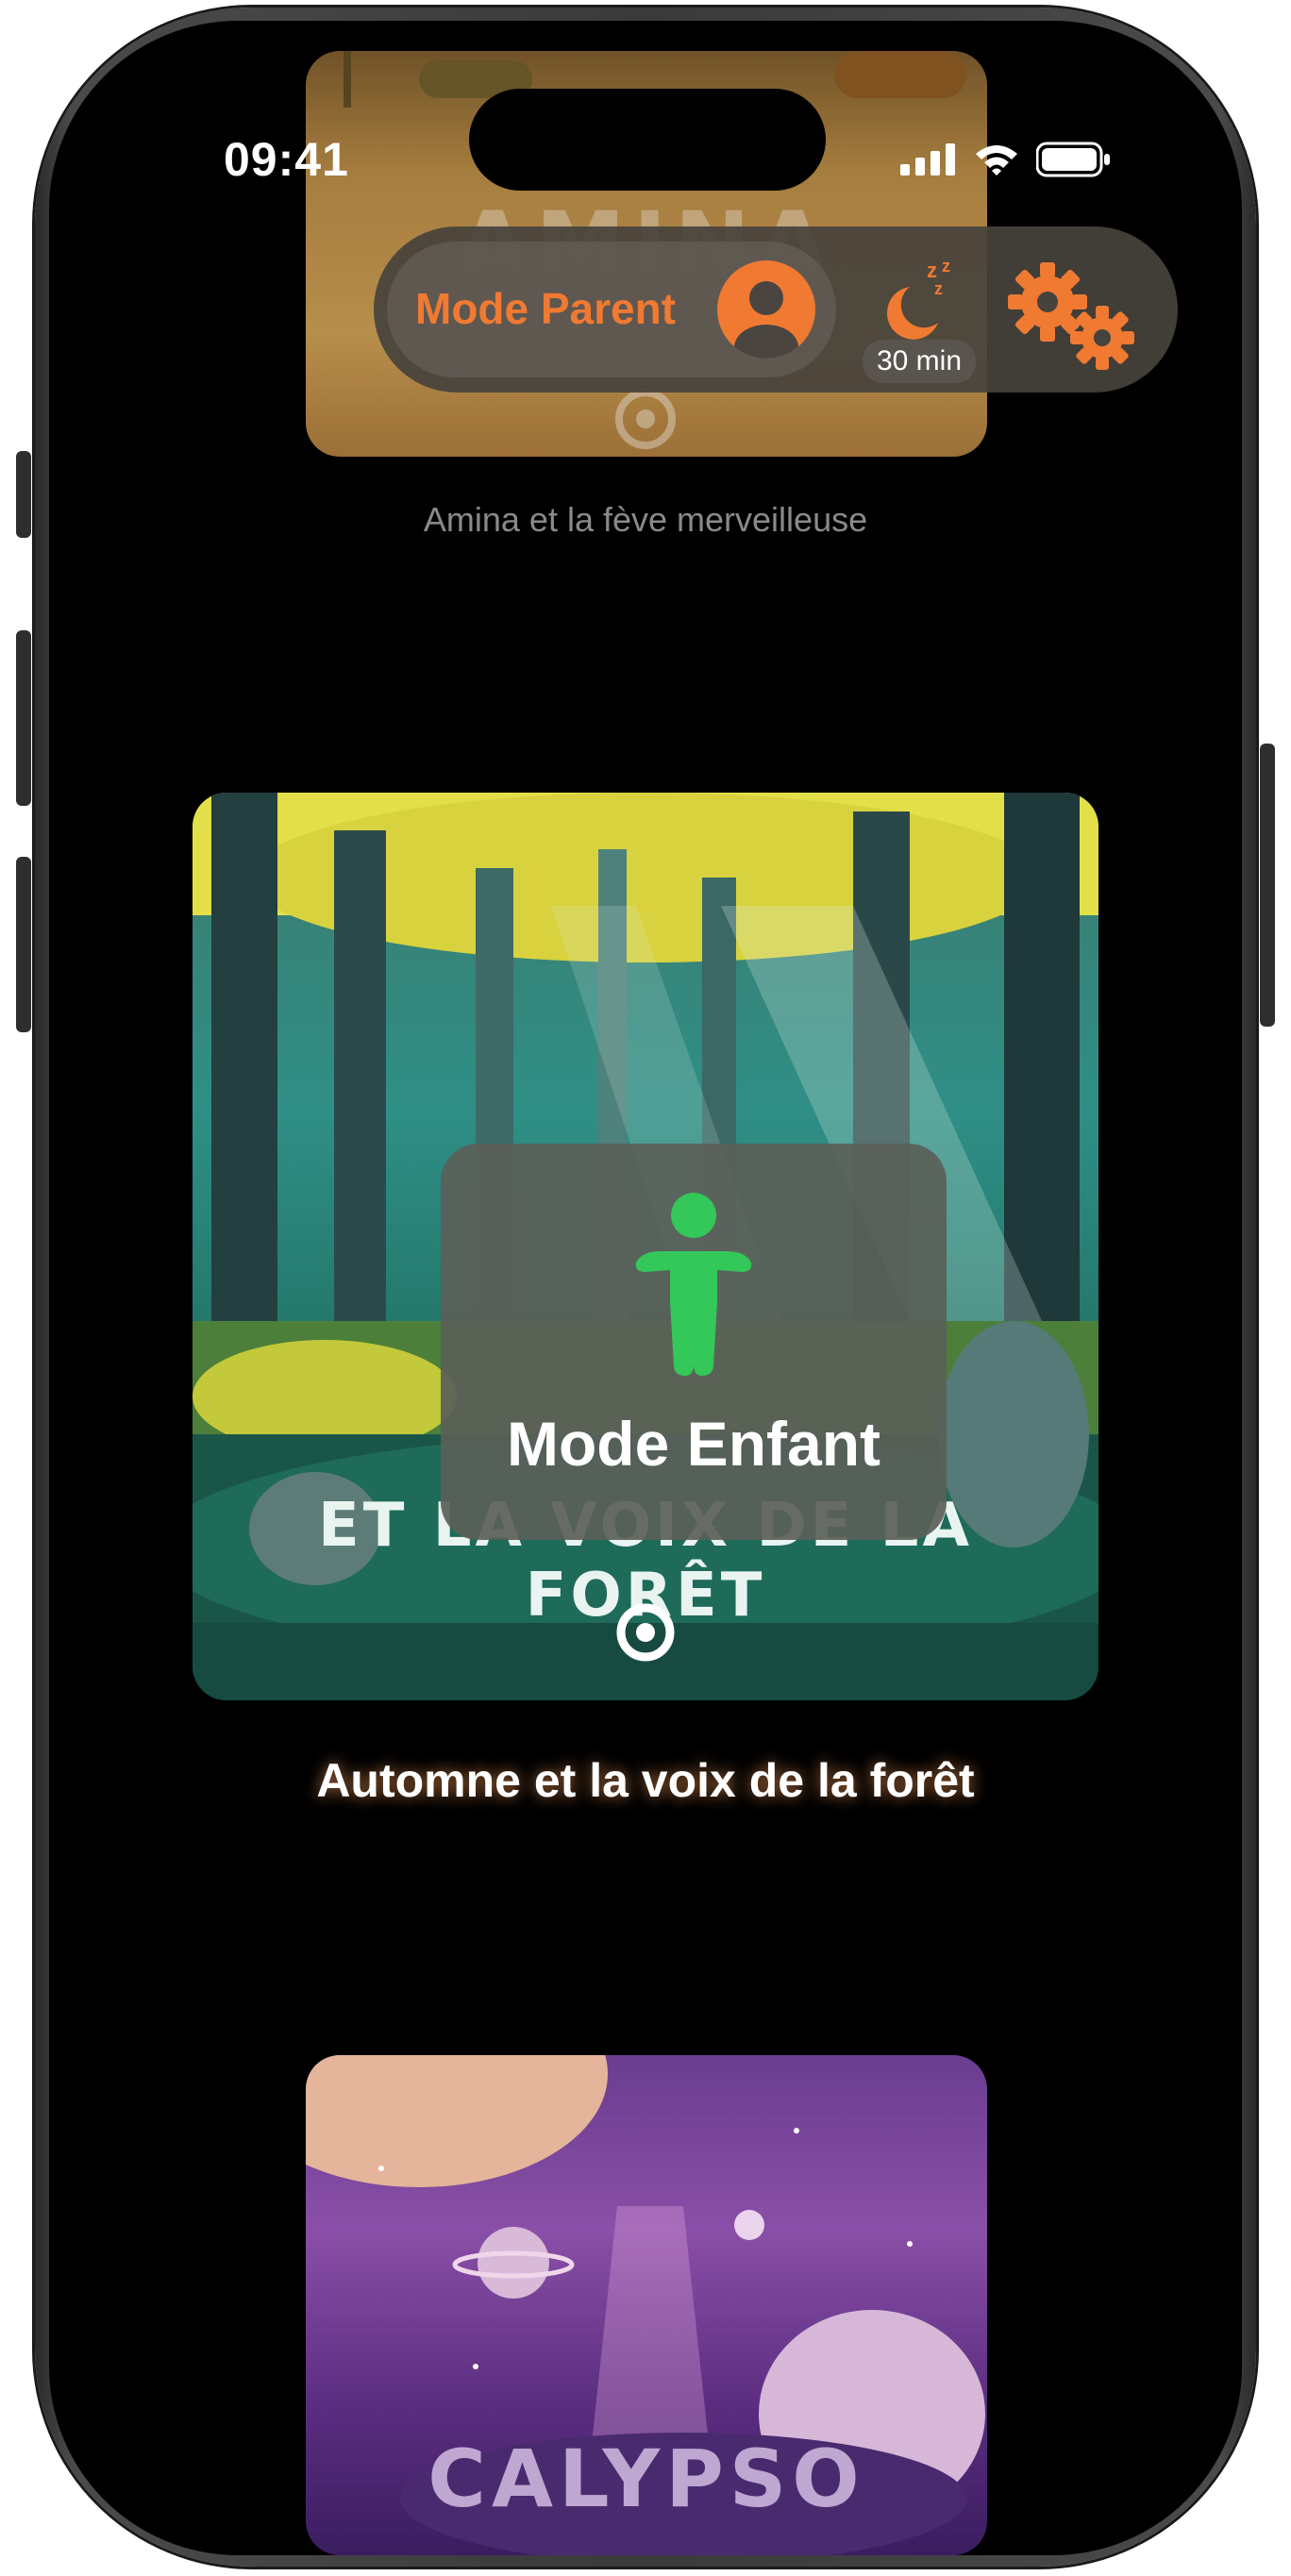 The width and height of the screenshot is (1291, 2576). I want to click on sleep-timer-button: z z z 30 min, so click(917, 318).